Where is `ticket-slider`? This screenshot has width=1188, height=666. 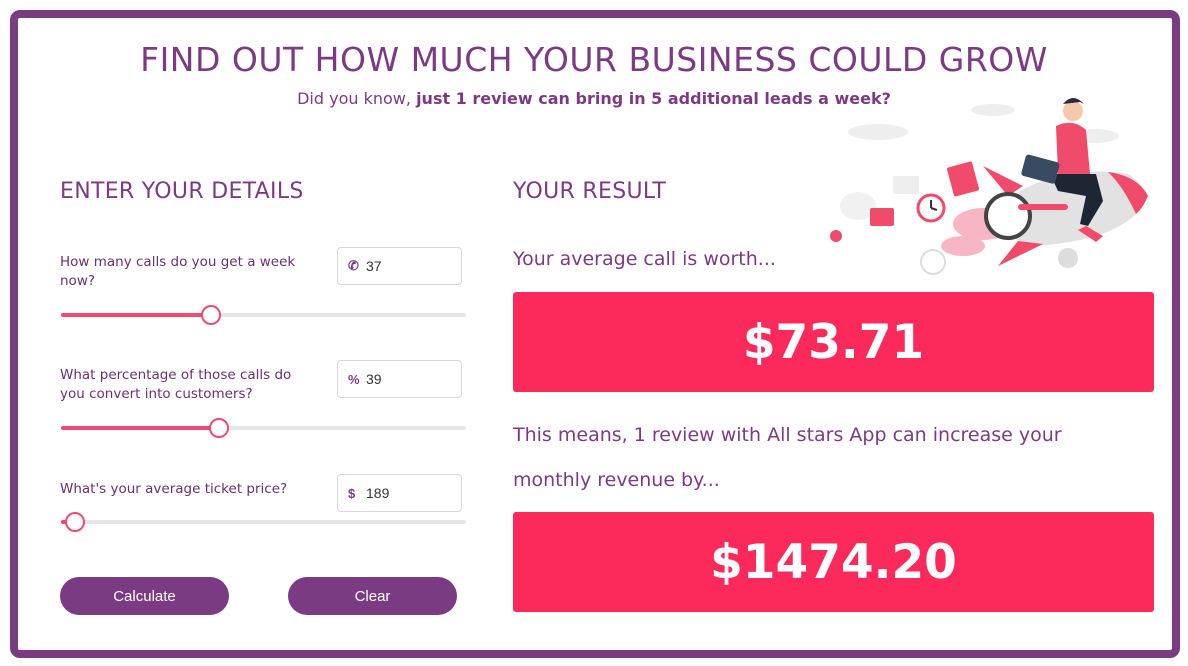 ticket-slider is located at coordinates (263, 522).